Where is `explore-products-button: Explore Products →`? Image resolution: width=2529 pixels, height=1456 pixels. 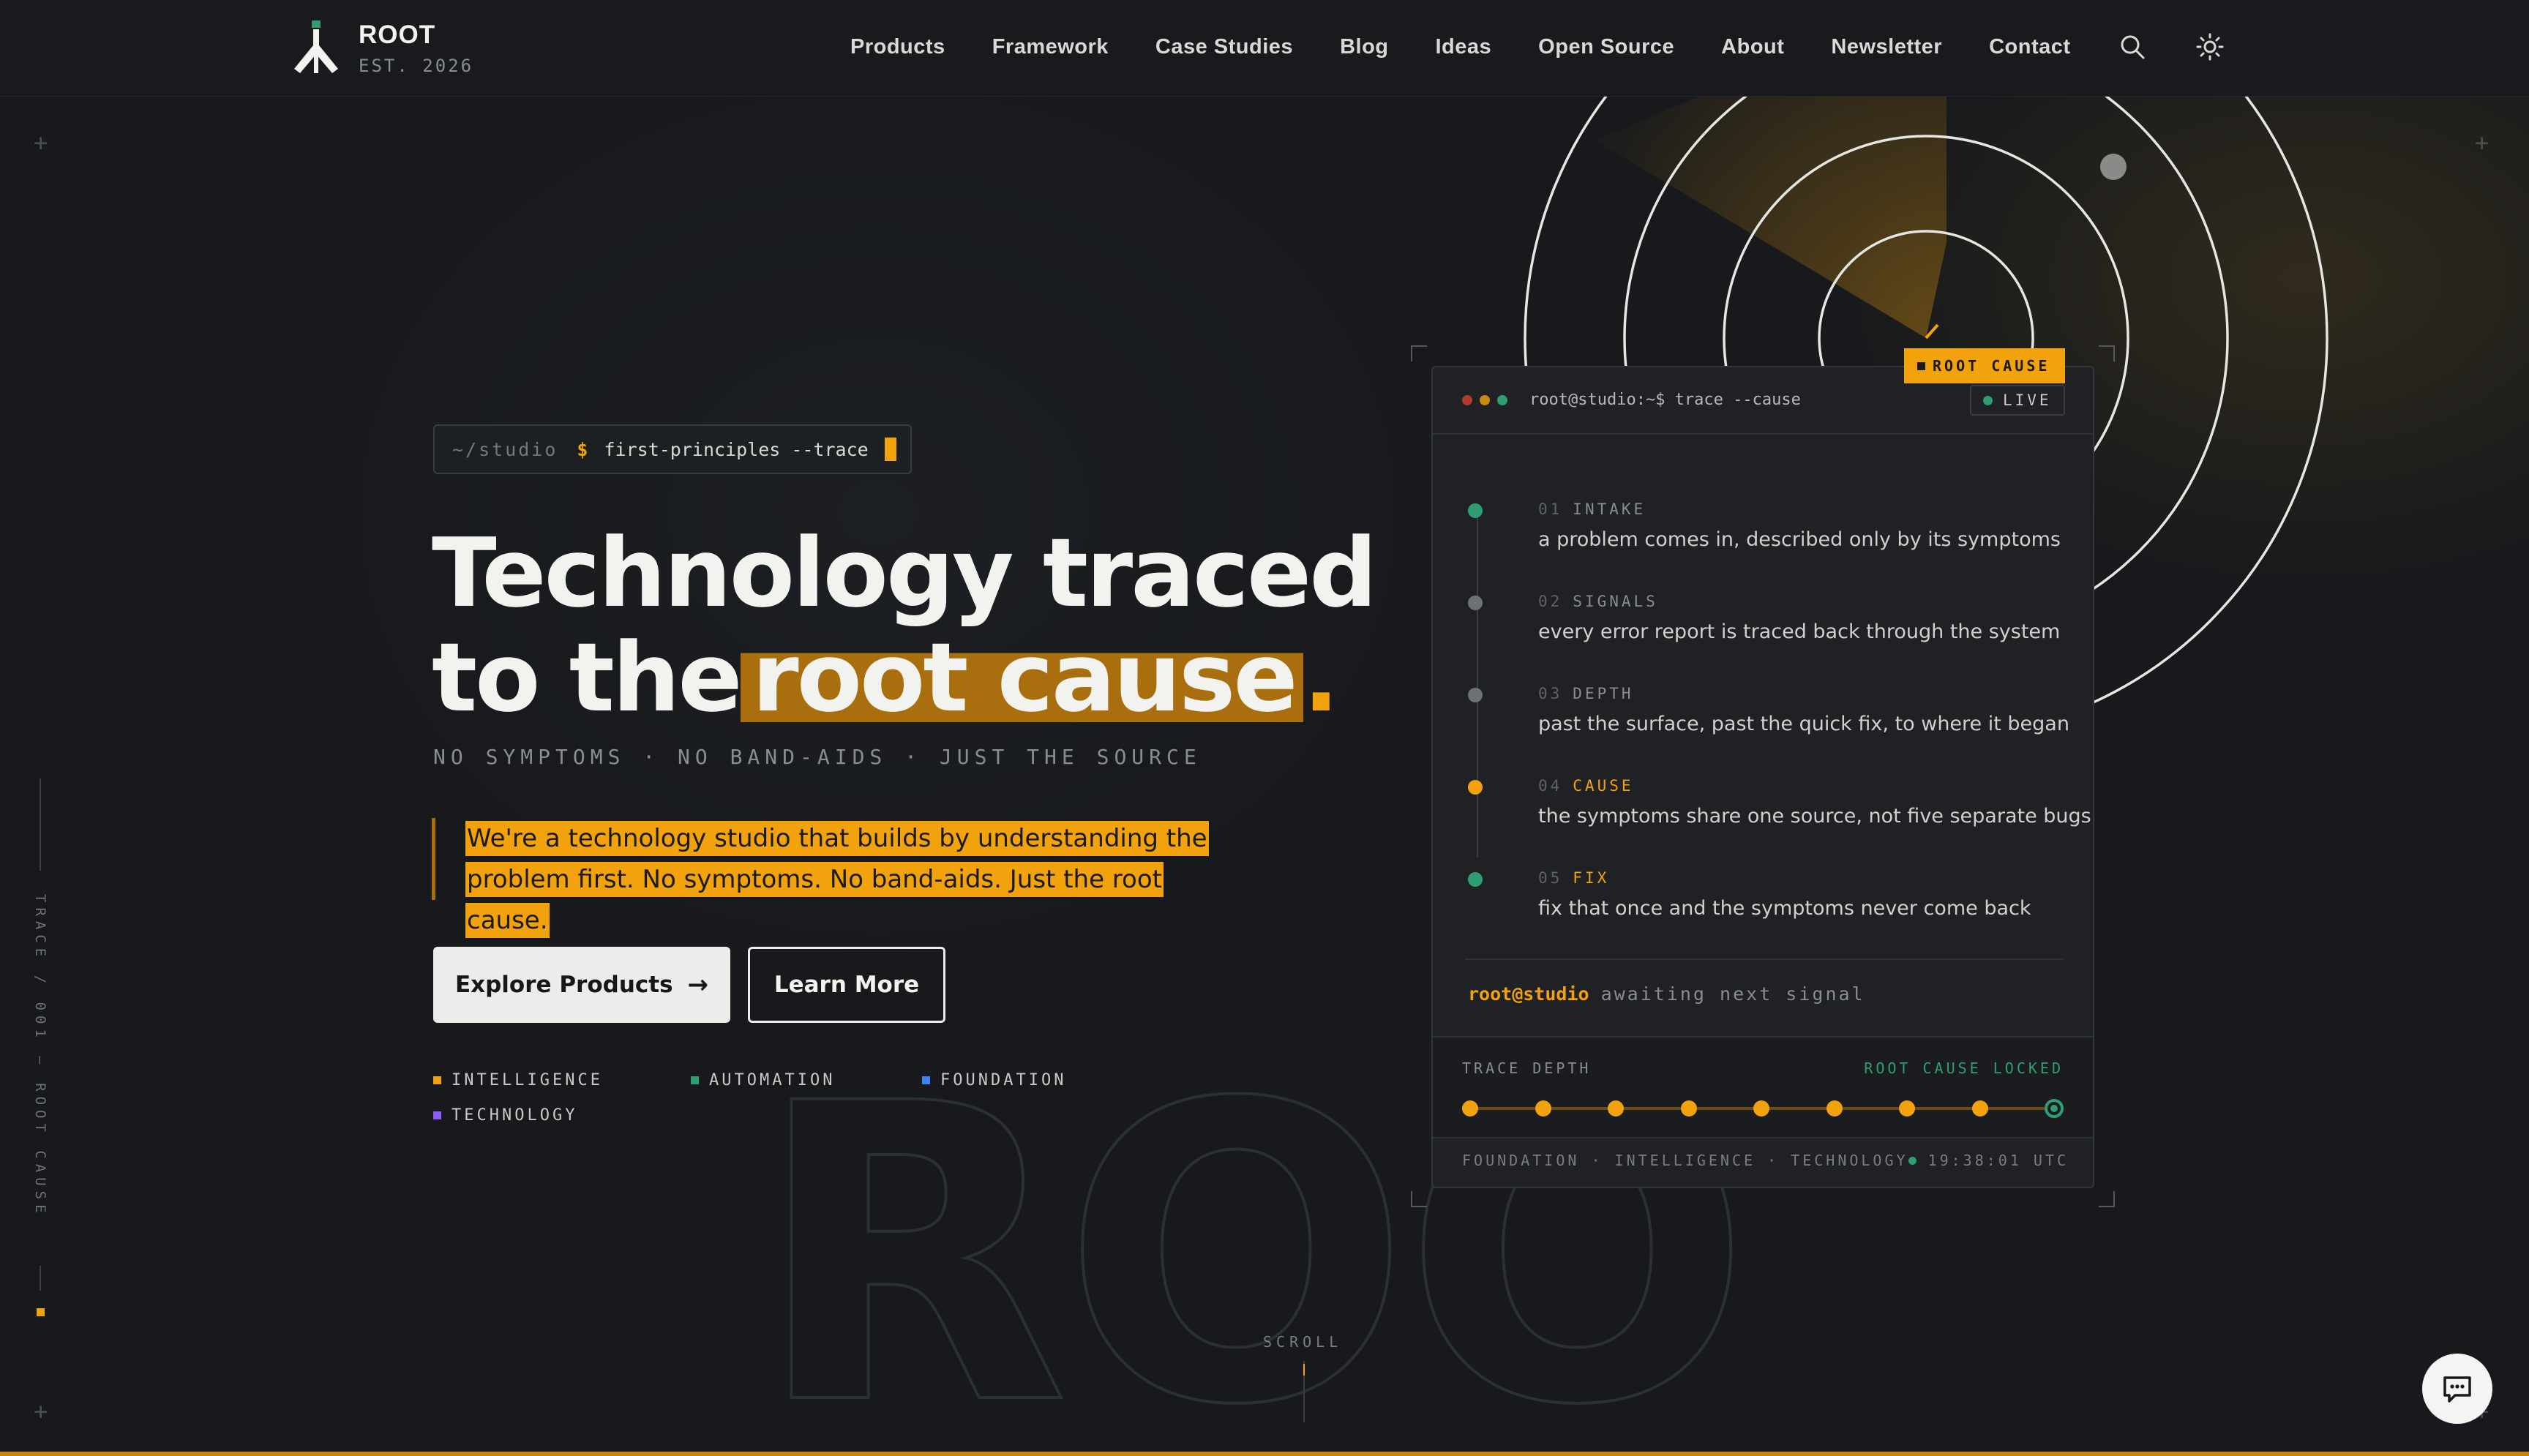 explore-products-button: Explore Products → is located at coordinates (581, 985).